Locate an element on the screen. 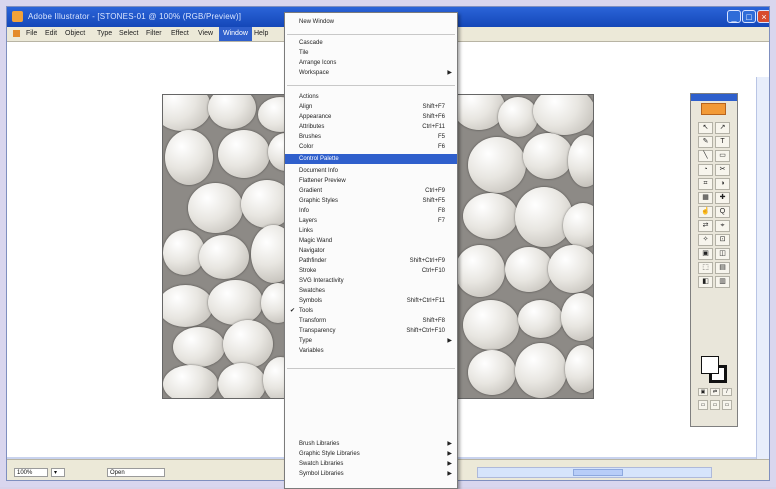 The image size is (776, 489). menu-item-graphic-style-libraries: Graphic Style Libraries ▶ is located at coordinates (371, 454).